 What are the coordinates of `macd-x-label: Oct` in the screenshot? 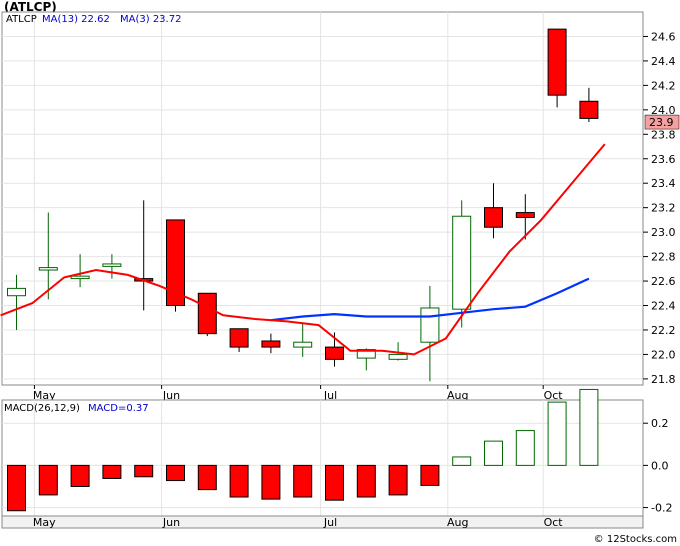 It's located at (554, 522).